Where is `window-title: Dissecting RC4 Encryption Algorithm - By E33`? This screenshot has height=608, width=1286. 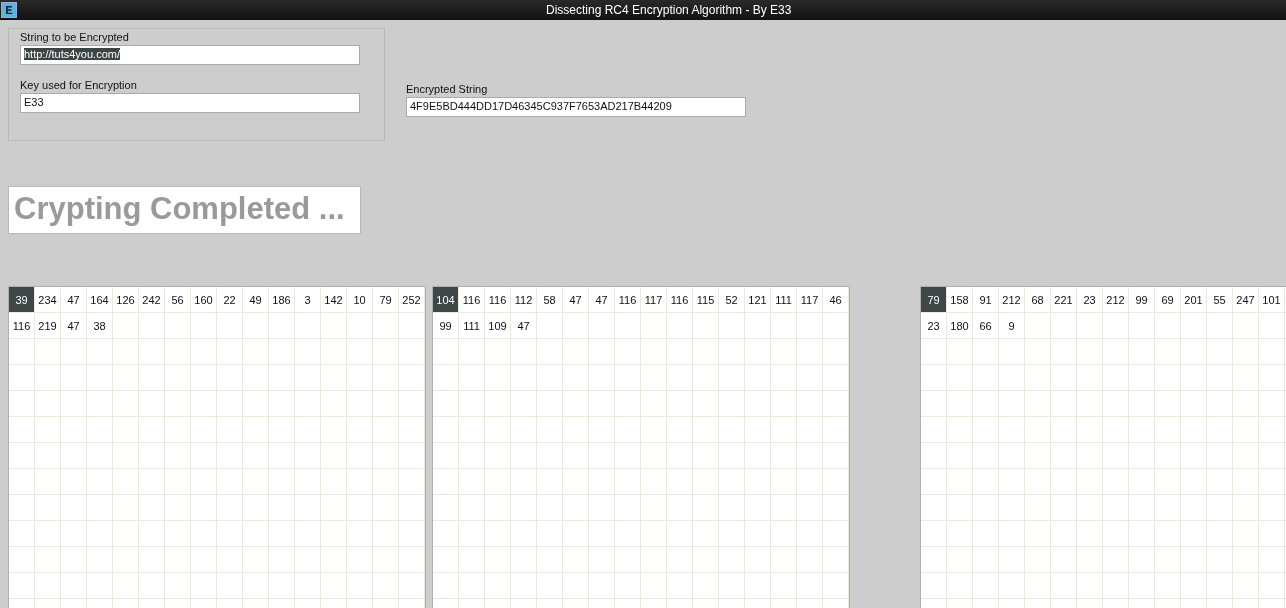
window-title: Dissecting RC4 Encryption Algorithm - By E33 is located at coordinates (669, 10).